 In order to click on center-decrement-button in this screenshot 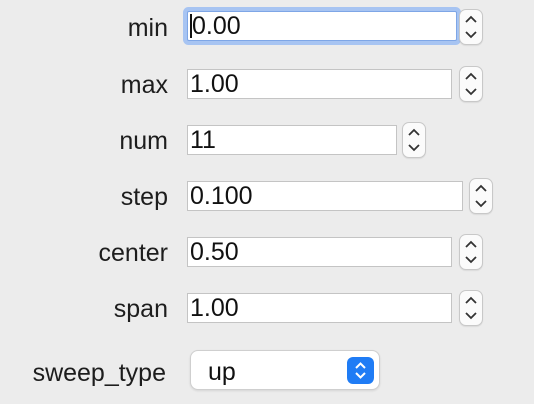, I will do `click(471, 260)`.